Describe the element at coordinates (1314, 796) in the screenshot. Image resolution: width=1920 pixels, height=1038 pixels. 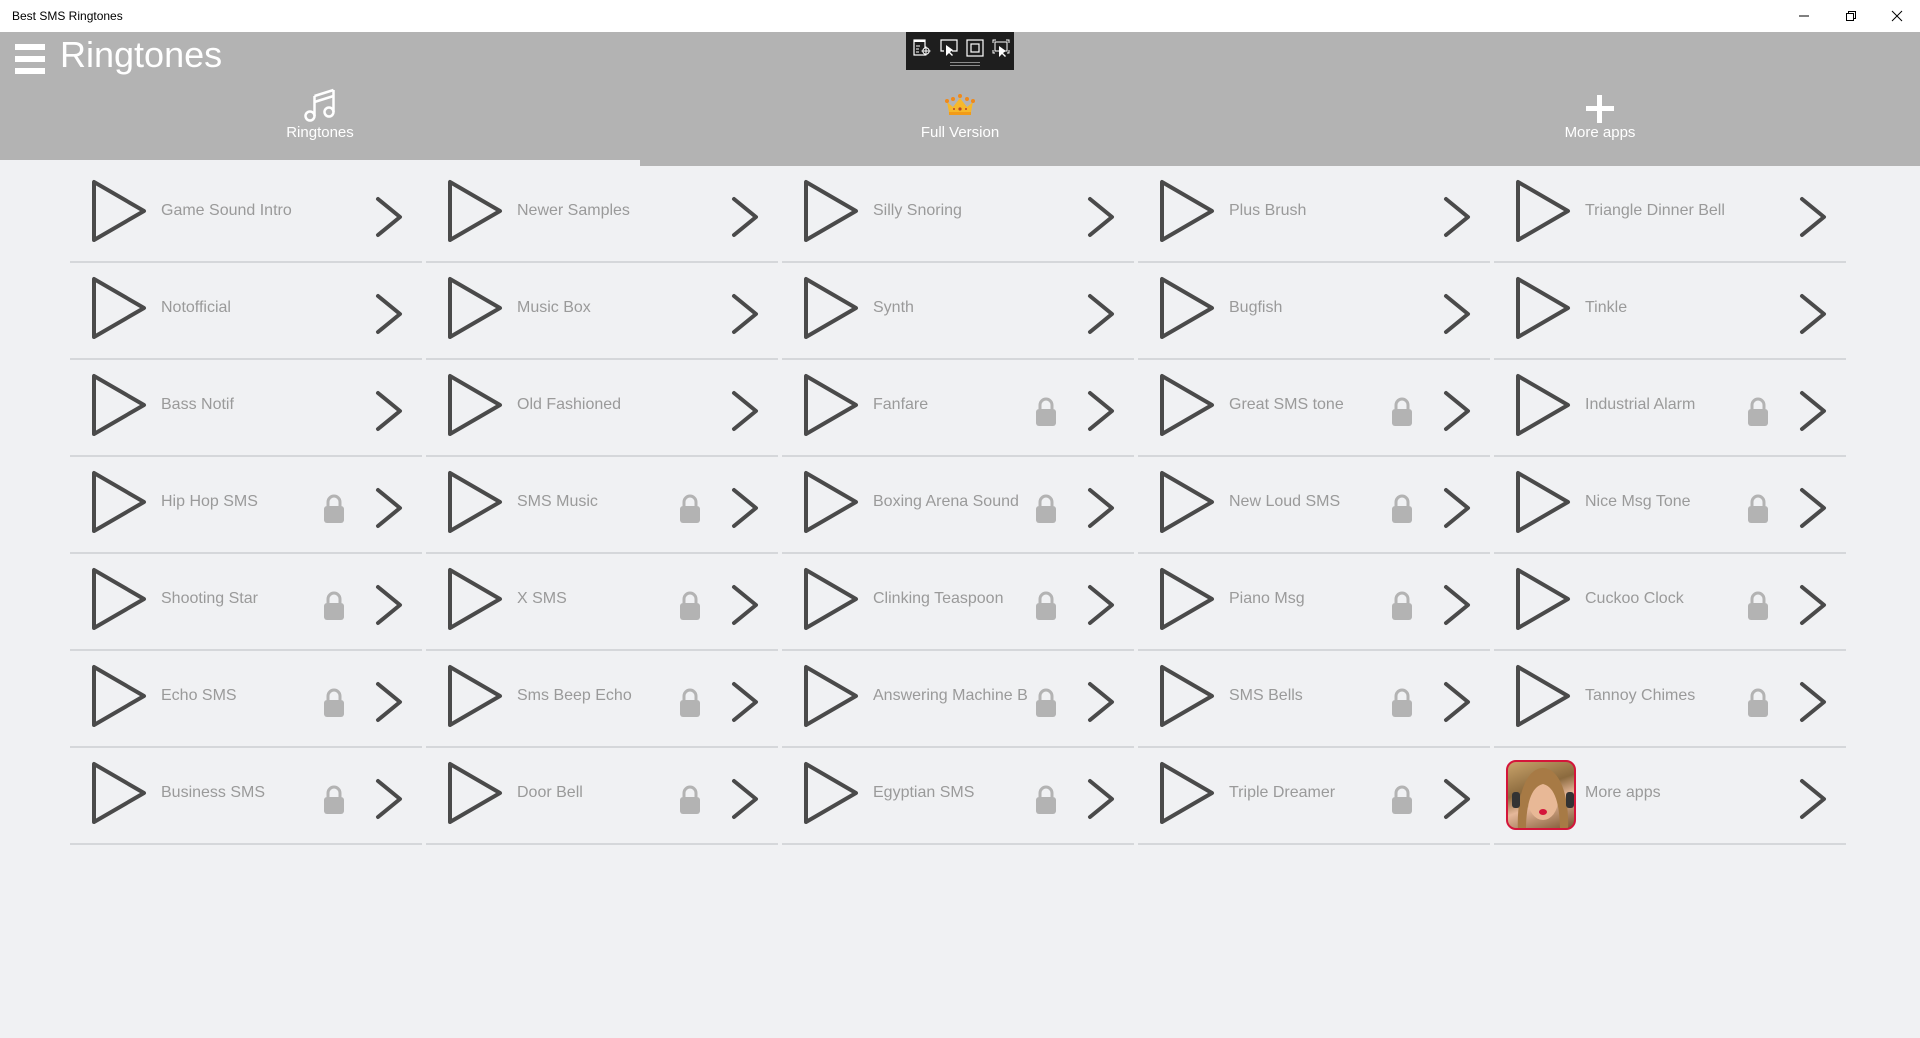
I see `ringtone-item: Triple Dreamer` at that location.